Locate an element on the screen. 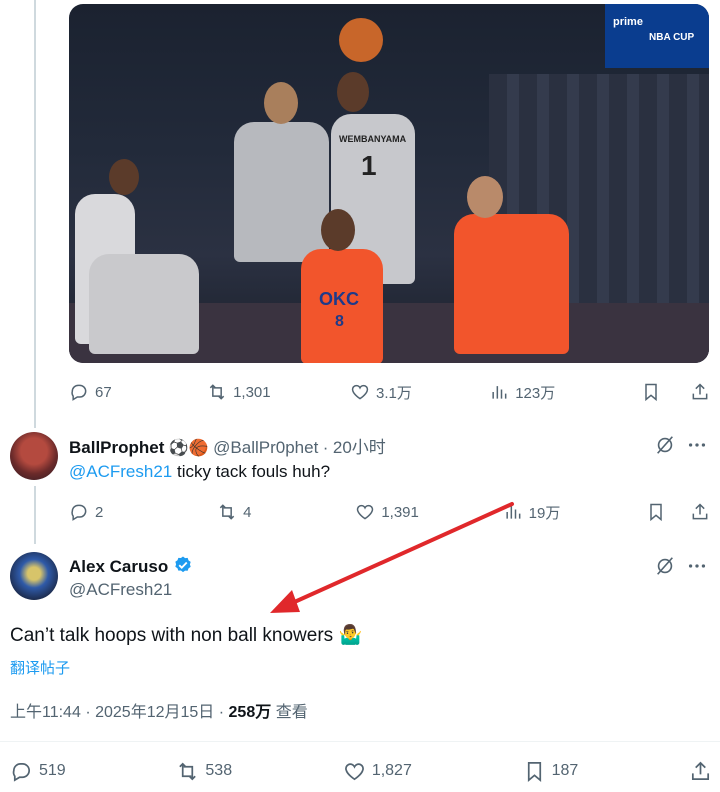 The width and height of the screenshot is (720, 792). shrug-emoji: 🤷‍♂️ is located at coordinates (350, 635).